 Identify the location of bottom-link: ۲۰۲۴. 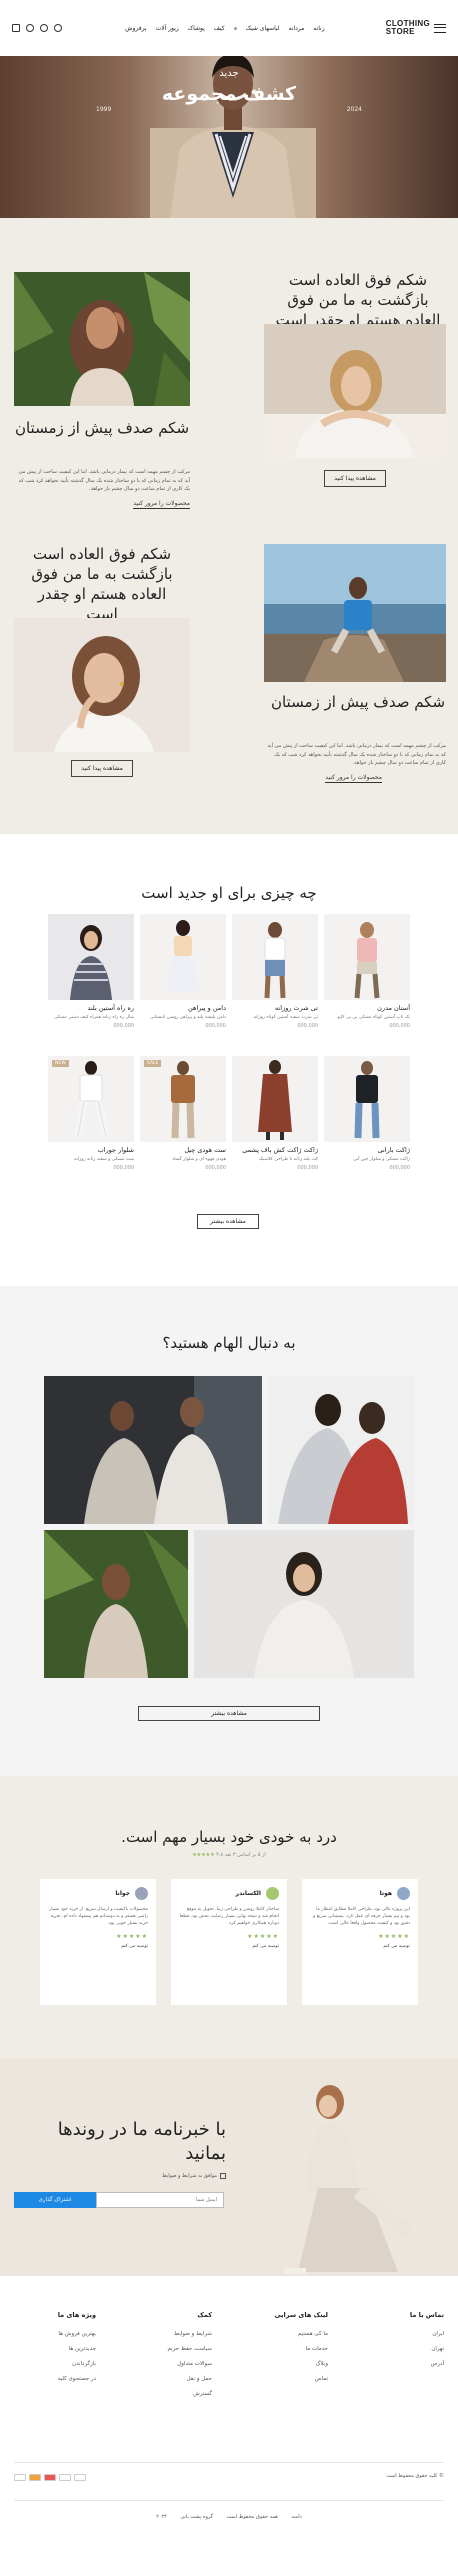
(161, 2517).